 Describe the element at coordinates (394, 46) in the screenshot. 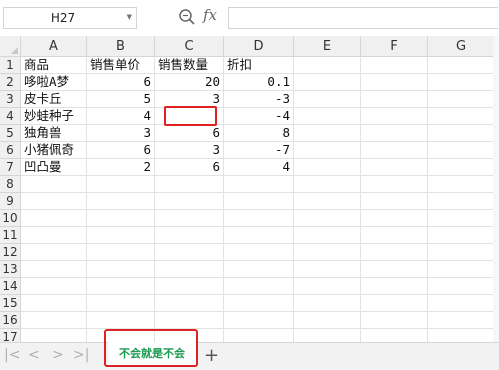

I see `column-header-f: F` at that location.